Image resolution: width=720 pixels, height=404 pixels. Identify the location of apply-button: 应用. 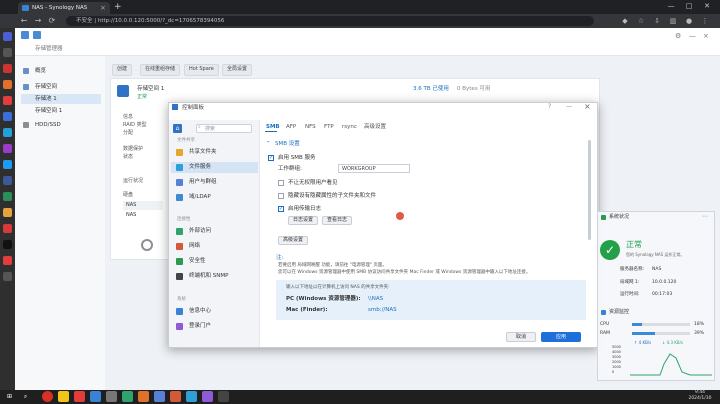
(561, 337).